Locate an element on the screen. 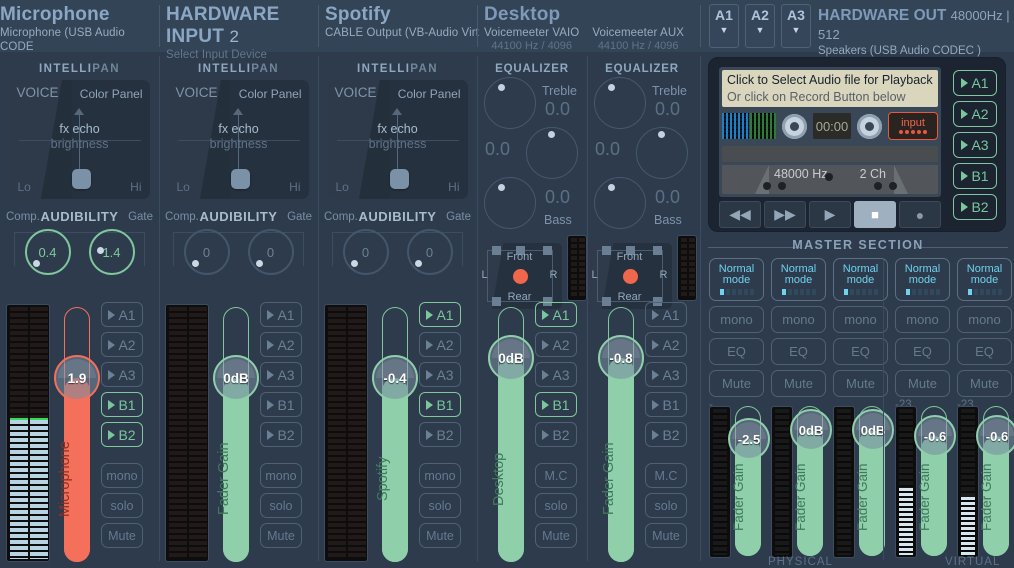  treble-knob is located at coordinates (620, 103).